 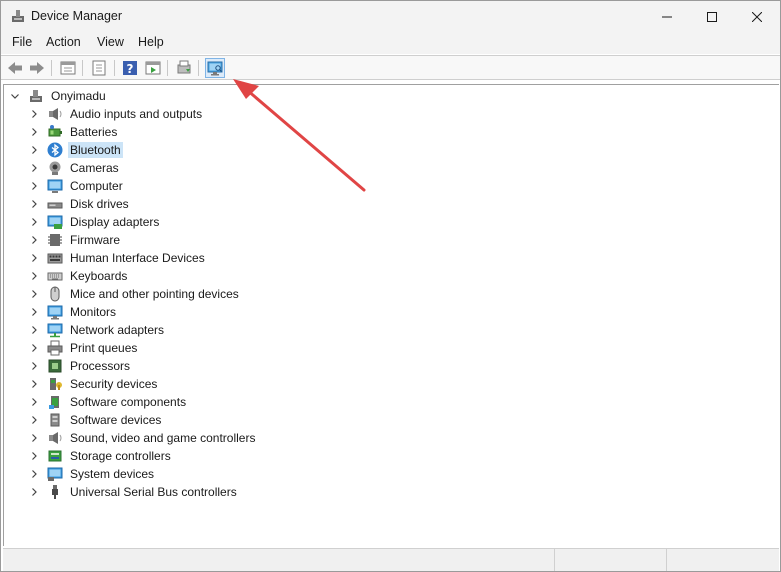 I want to click on tree-item-label: Computer, so click(x=96, y=186).